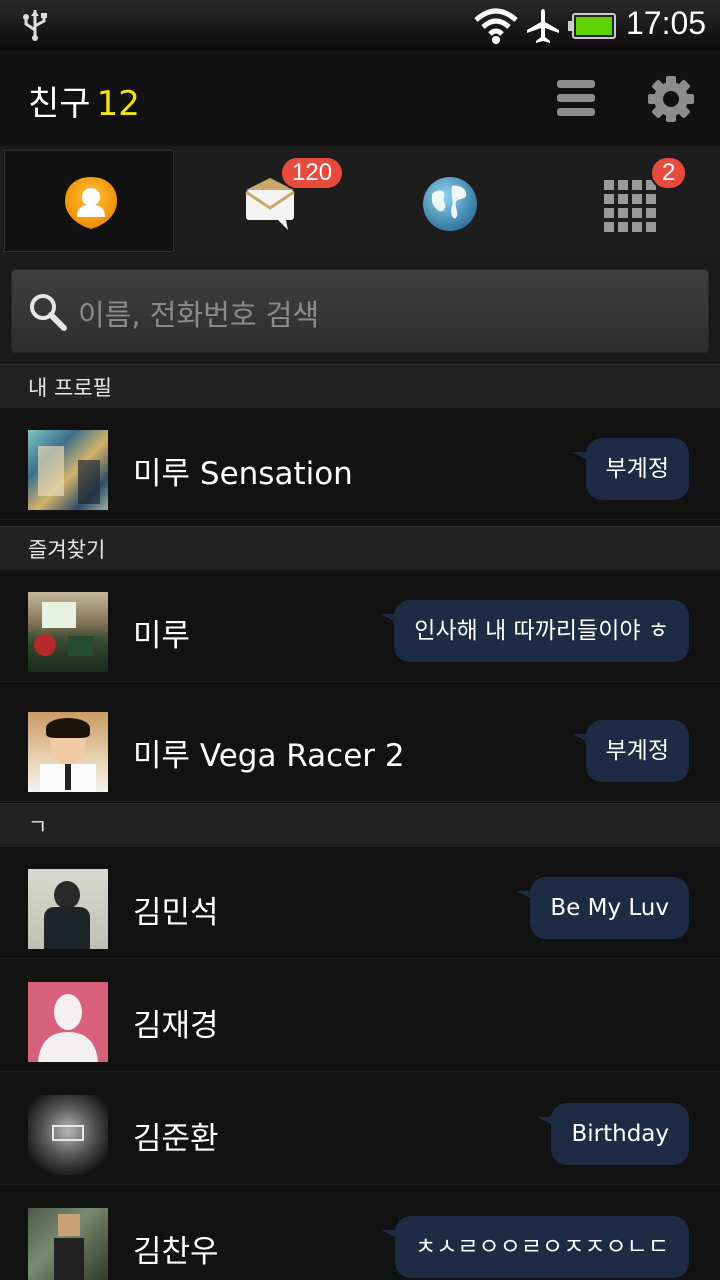 This screenshot has width=720, height=1280. Describe the element at coordinates (602, 908) in the screenshot. I see `status-message: Be My Luv` at that location.